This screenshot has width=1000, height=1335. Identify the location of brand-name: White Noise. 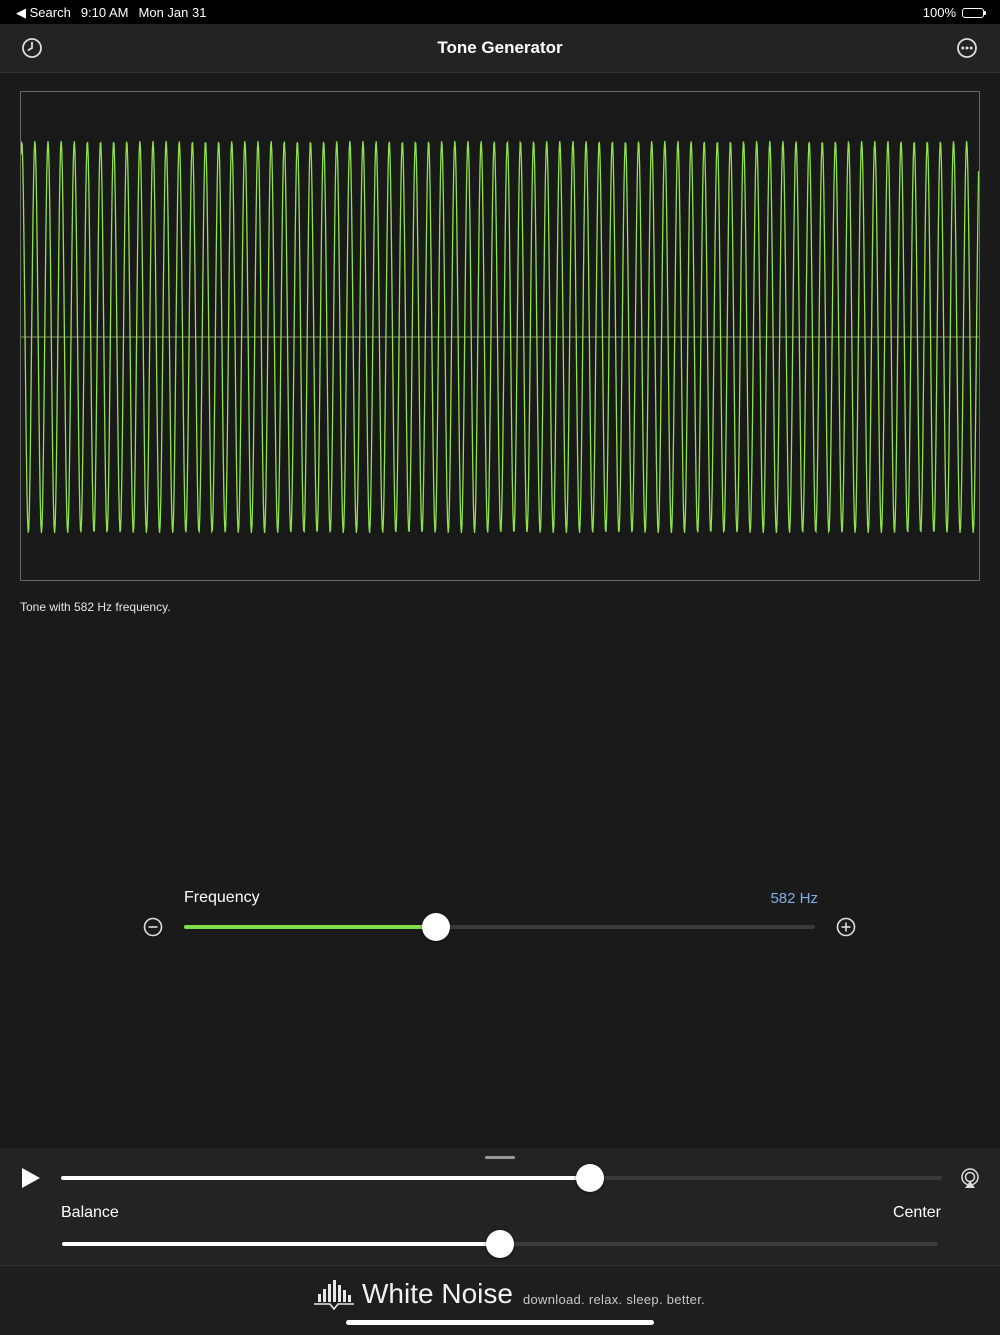
(437, 1293).